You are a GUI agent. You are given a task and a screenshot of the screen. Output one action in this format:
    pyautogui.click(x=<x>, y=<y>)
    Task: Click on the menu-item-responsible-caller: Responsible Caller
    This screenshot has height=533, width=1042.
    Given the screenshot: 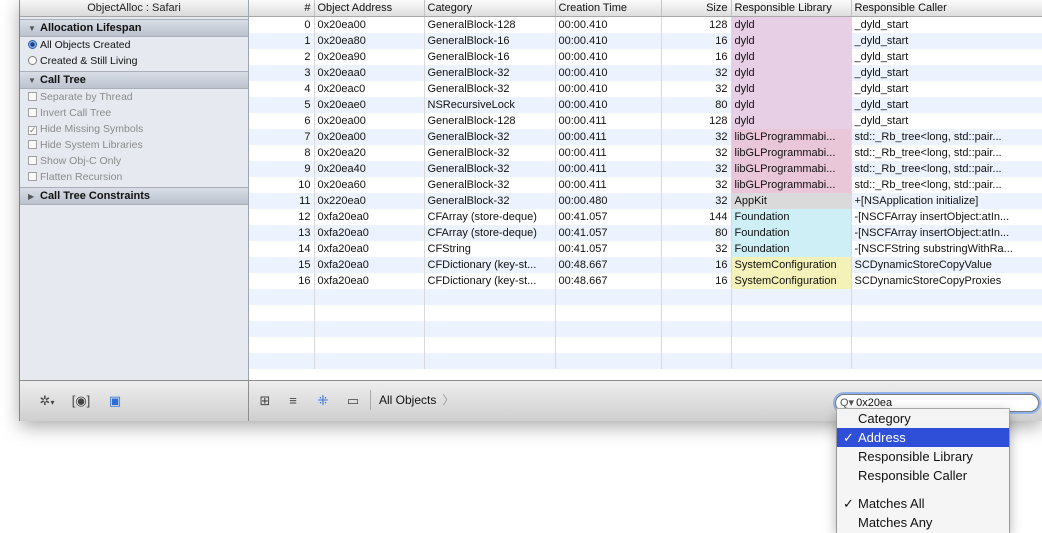 What is the action you would take?
    pyautogui.click(x=923, y=475)
    